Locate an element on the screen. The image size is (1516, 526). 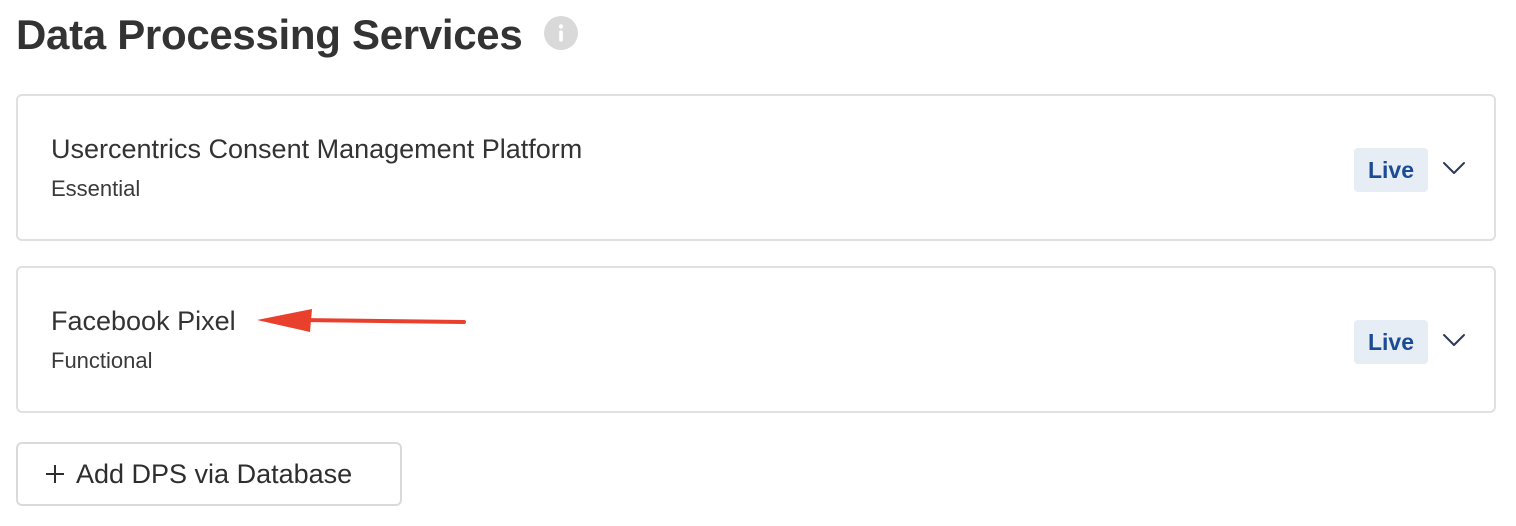
header: Data Processing Services is located at coordinates (297, 35).